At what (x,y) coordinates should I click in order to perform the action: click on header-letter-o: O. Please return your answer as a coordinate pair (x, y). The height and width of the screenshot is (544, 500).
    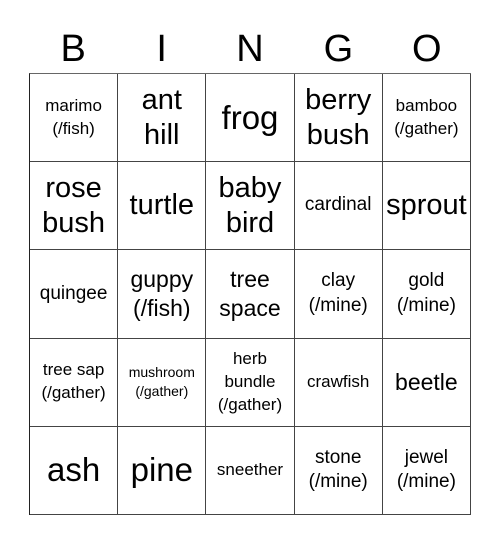
    Looking at the image, I should click on (427, 49).